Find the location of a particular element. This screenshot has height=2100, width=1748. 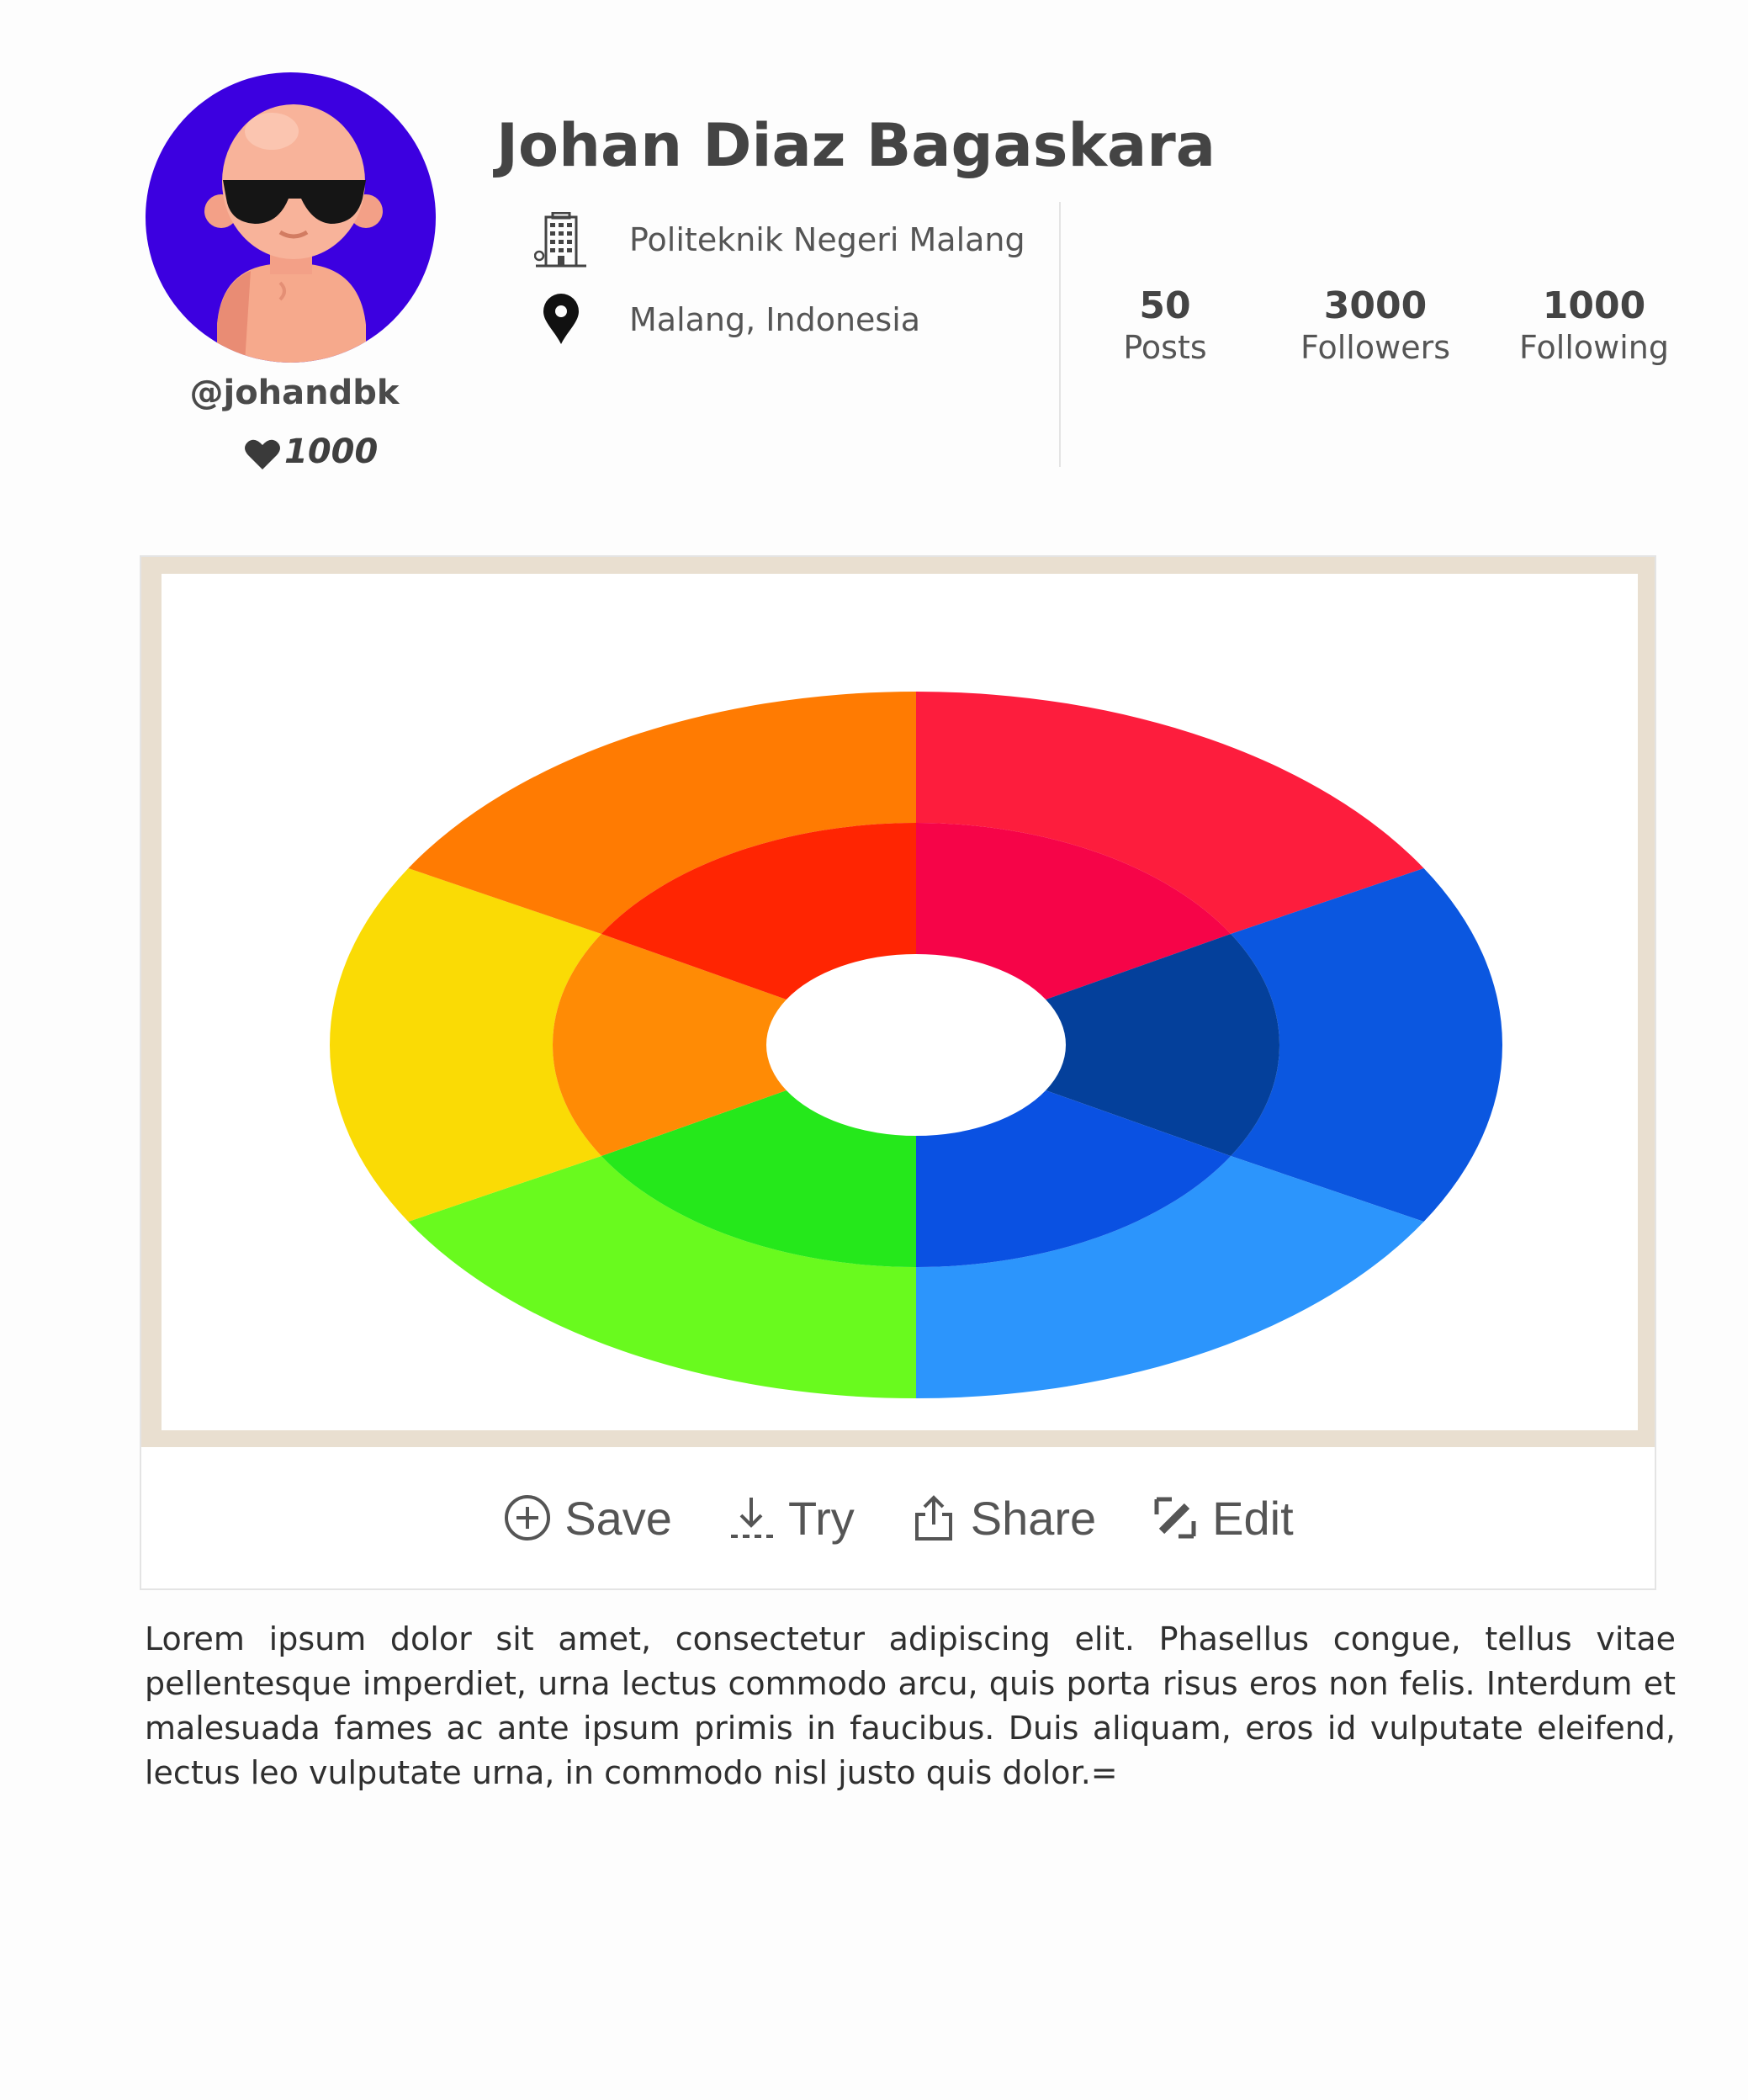

edit-icon is located at coordinates (1175, 1518).